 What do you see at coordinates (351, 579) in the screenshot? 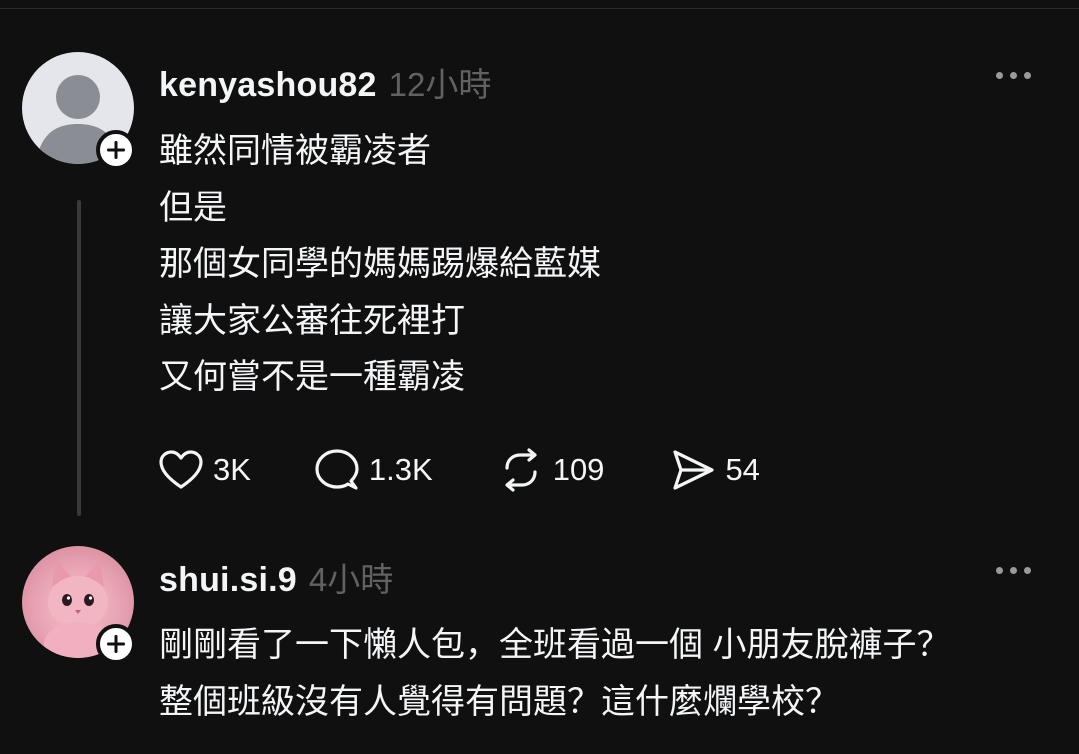
I see `timestamp: 4小時` at bounding box center [351, 579].